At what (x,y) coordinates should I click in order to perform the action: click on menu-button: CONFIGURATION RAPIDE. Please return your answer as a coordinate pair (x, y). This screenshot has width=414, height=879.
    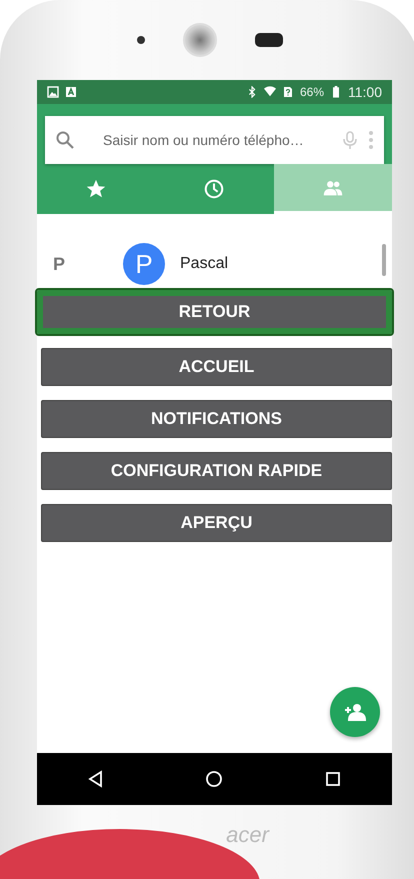
    Looking at the image, I should click on (216, 471).